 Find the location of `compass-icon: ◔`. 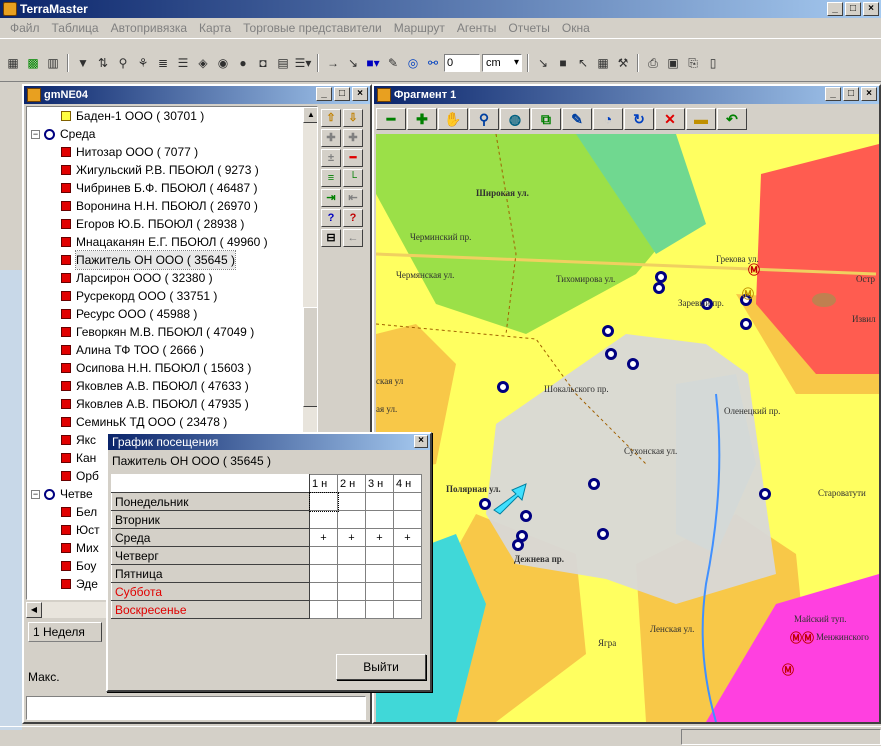

compass-icon: ◔ is located at coordinates (608, 119).